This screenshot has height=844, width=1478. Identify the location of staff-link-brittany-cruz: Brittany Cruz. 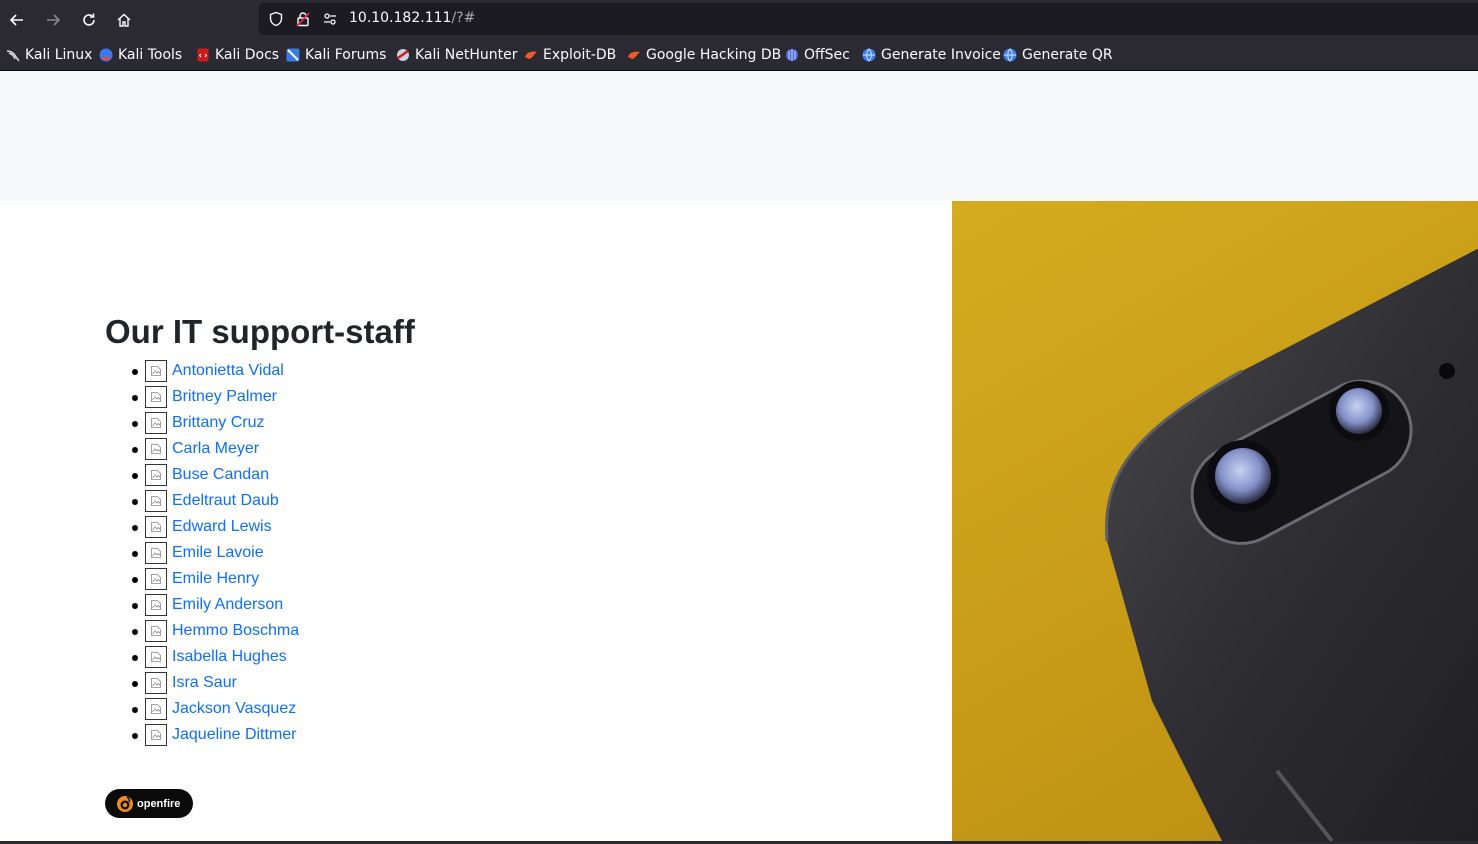
(218, 423).